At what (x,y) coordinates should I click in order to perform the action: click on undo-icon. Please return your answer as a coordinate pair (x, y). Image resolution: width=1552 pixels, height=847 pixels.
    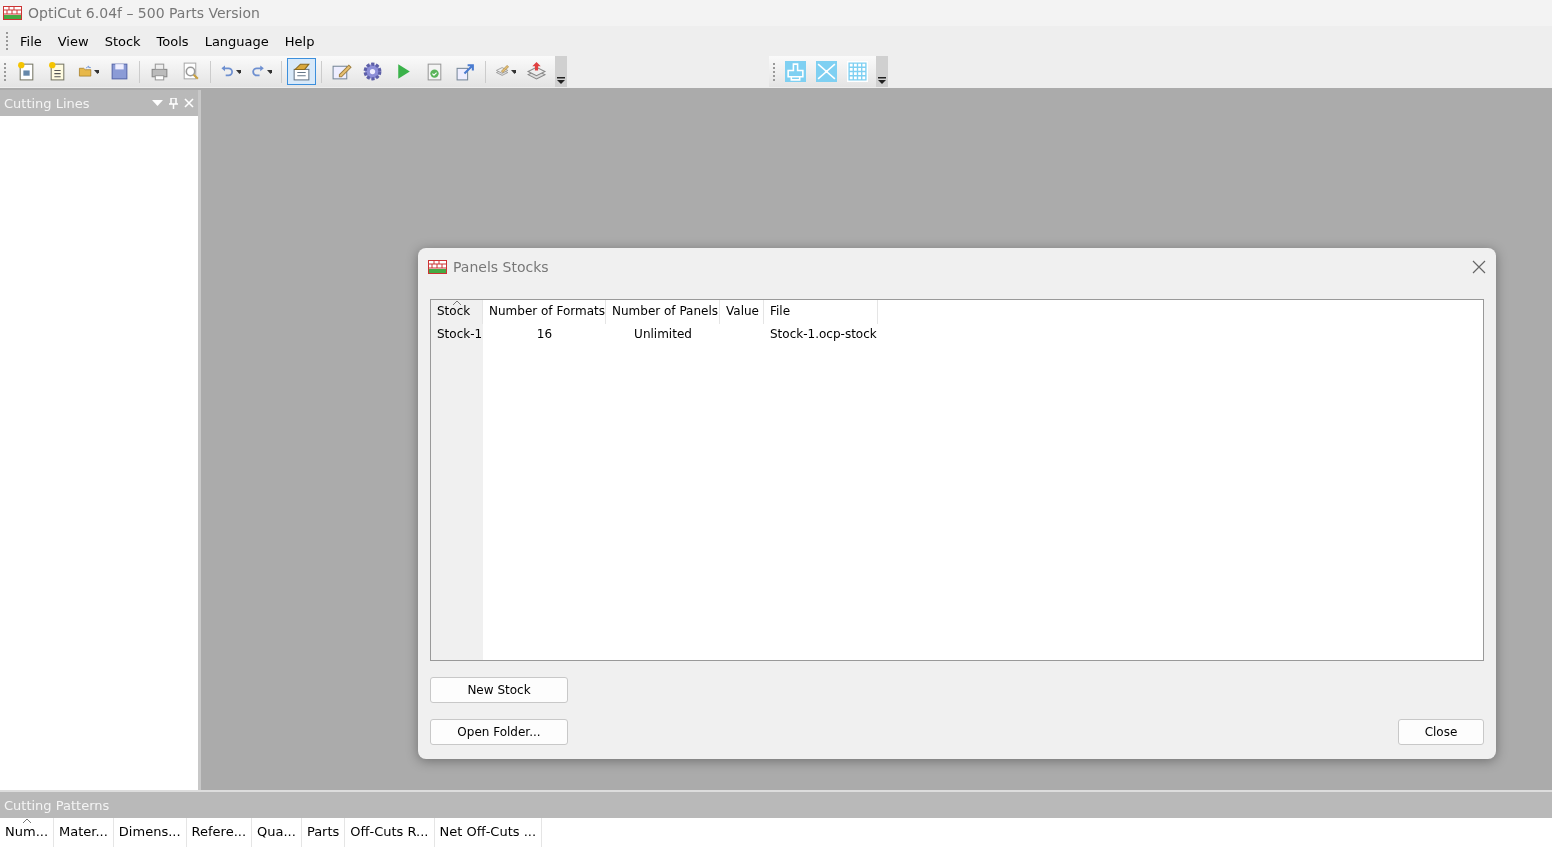
    Looking at the image, I should click on (227, 71).